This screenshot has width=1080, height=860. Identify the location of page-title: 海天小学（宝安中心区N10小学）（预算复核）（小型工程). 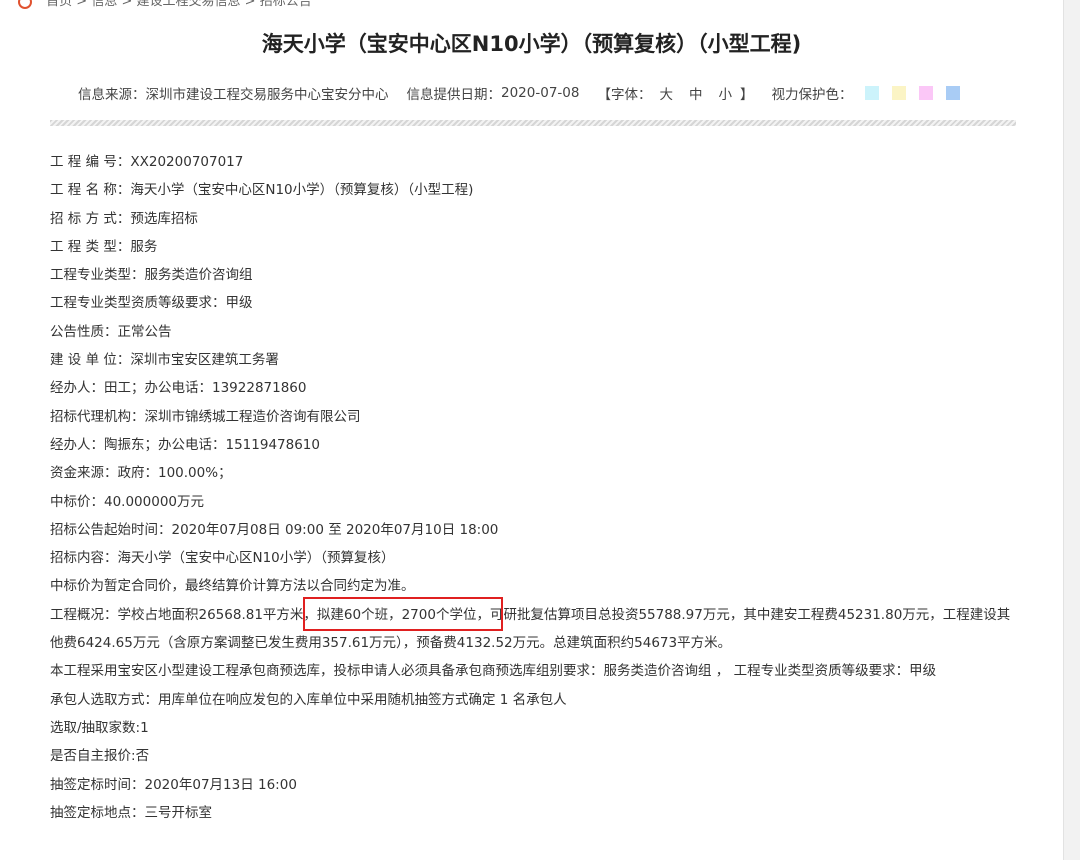
(531, 44).